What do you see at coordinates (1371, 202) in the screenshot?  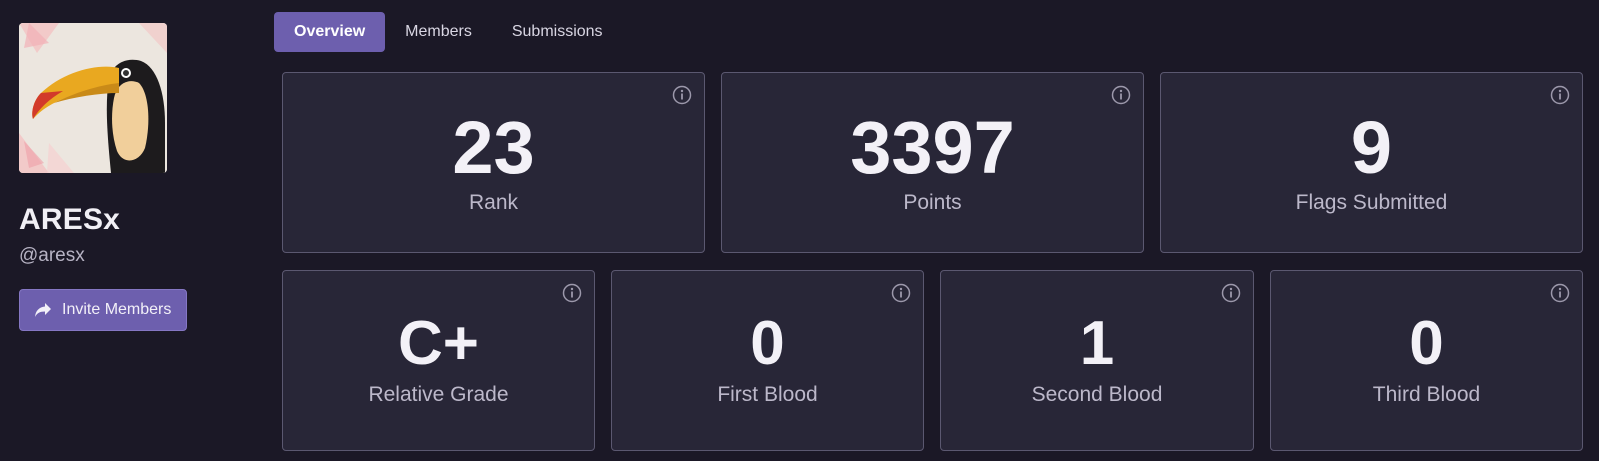 I see `flags-label: Flags Submitted` at bounding box center [1371, 202].